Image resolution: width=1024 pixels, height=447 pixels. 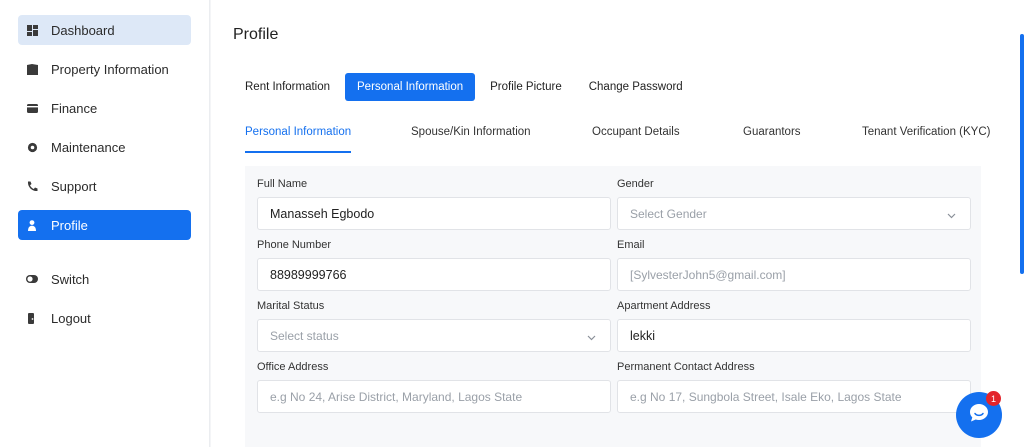 I want to click on logout-icon, so click(x=32, y=318).